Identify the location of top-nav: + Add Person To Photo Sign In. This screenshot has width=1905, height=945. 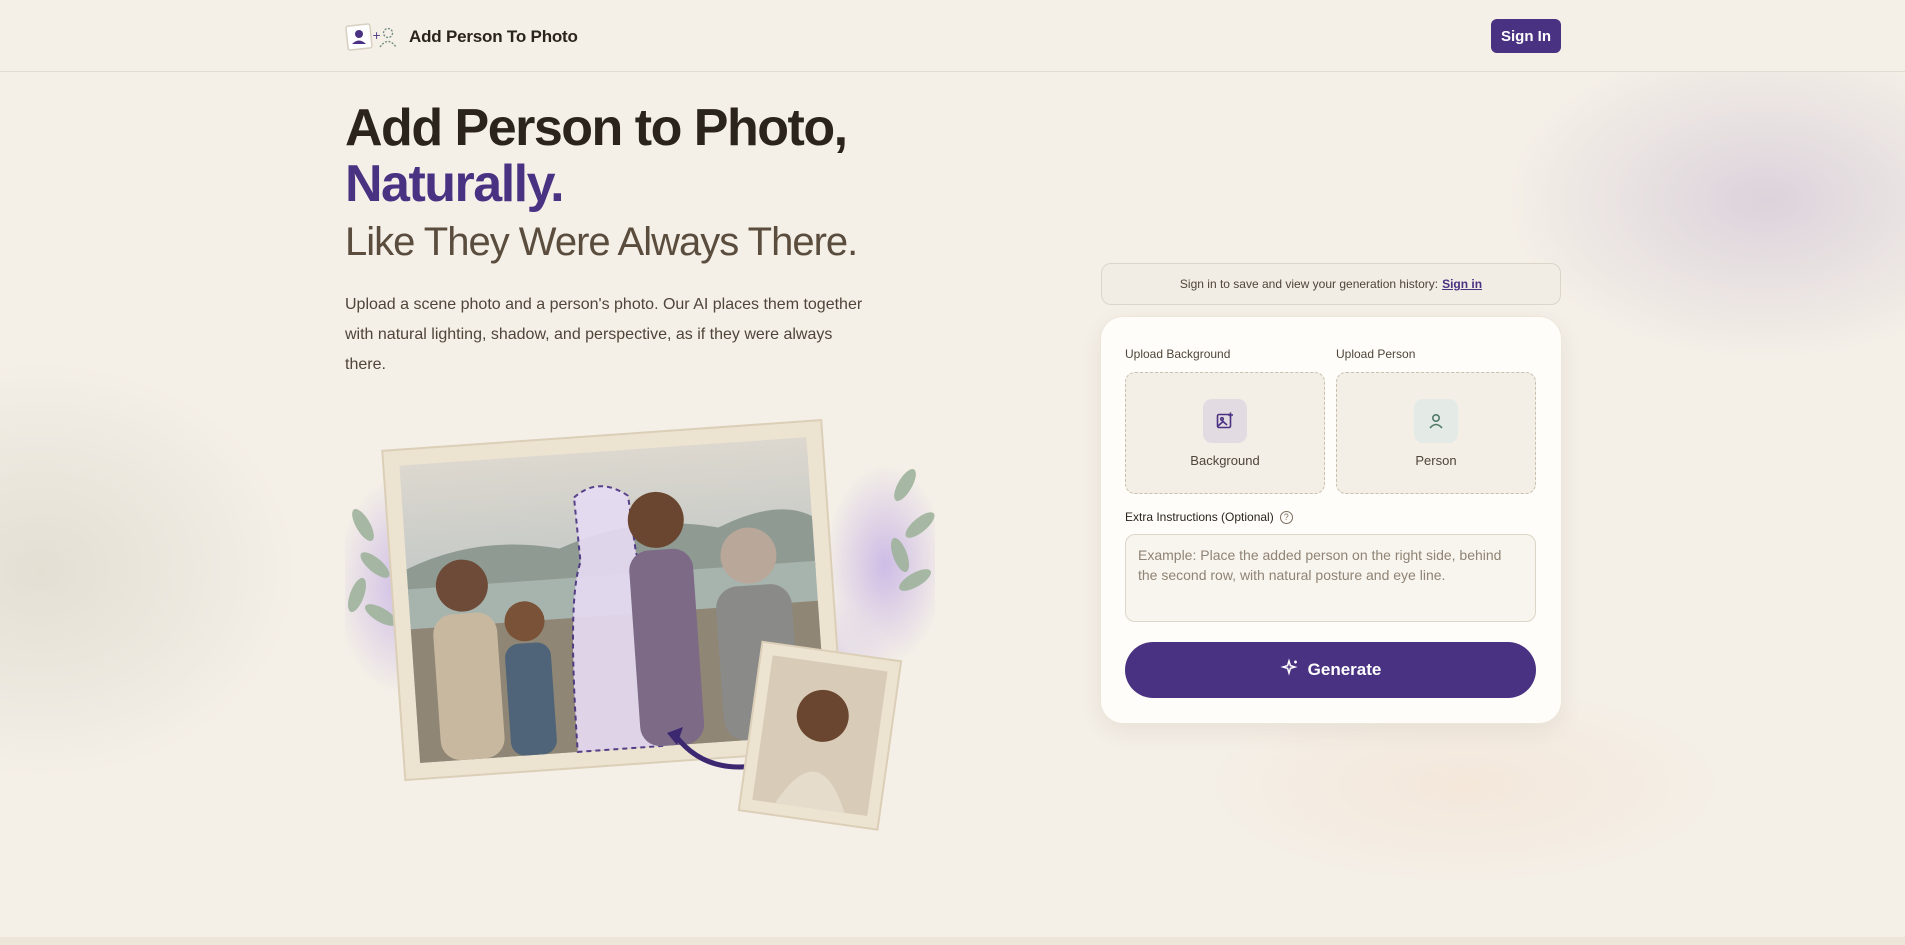
(952, 36).